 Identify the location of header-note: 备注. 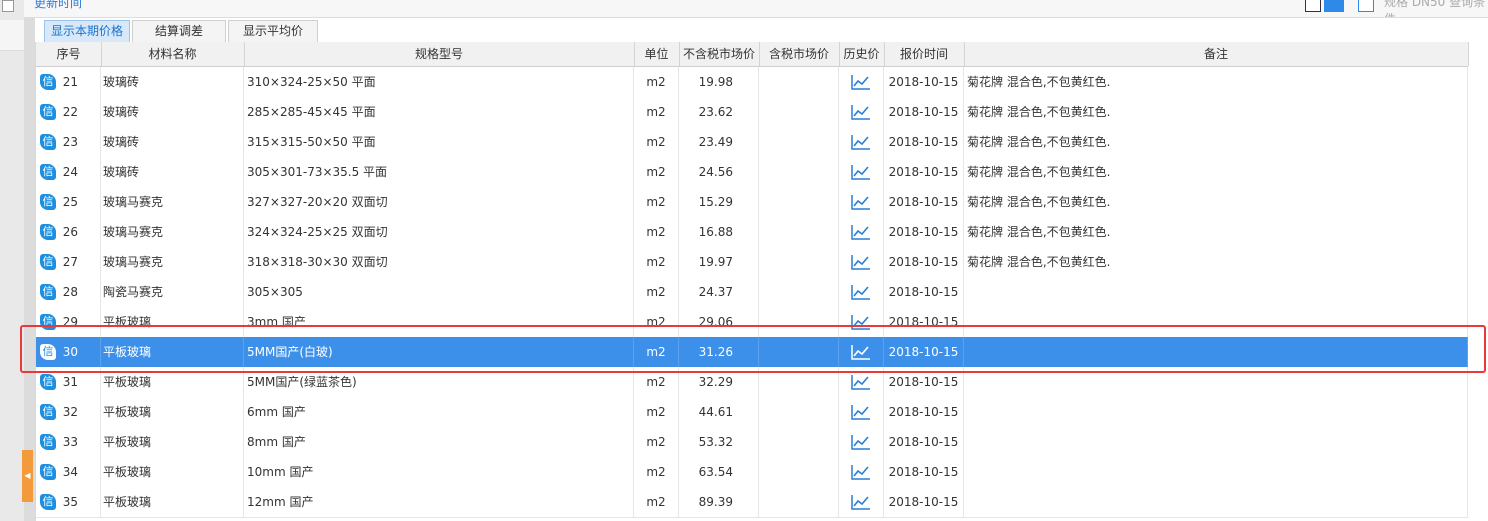
(1216, 54).